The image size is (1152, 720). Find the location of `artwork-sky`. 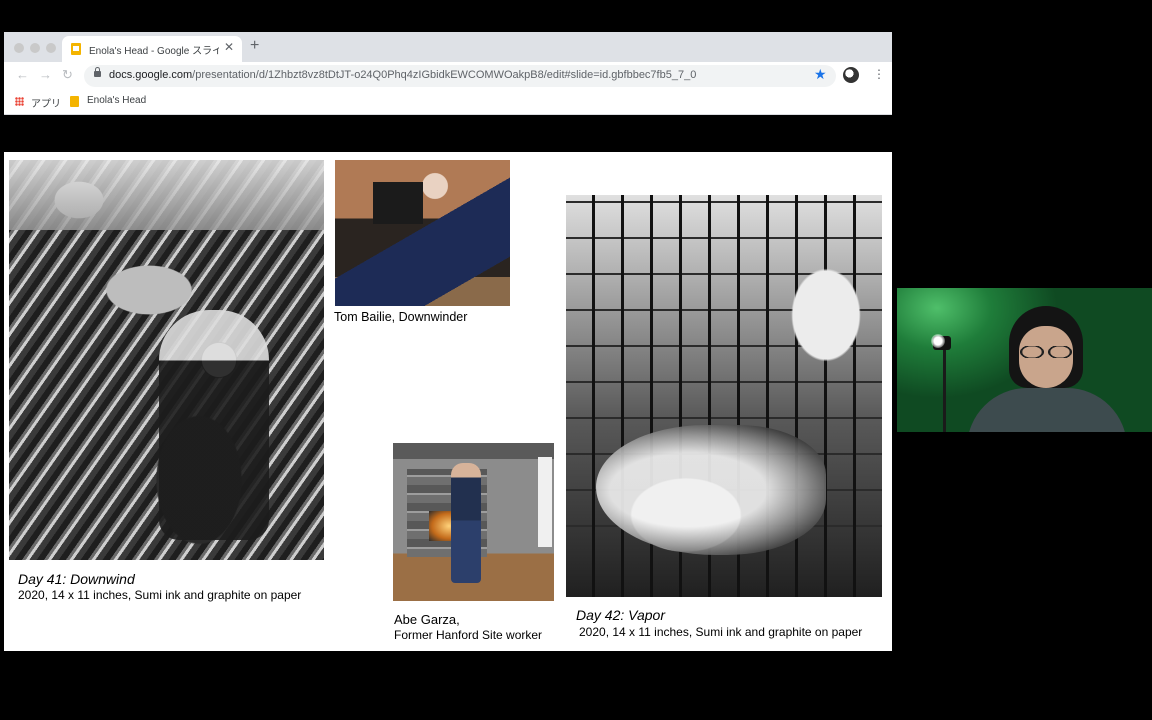

artwork-sky is located at coordinates (166, 195).